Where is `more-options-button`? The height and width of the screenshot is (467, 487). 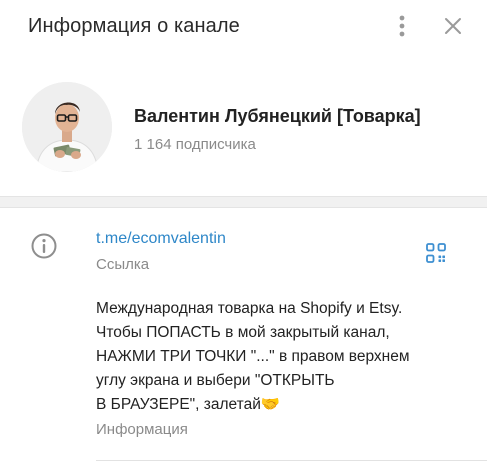 more-options-button is located at coordinates (402, 26).